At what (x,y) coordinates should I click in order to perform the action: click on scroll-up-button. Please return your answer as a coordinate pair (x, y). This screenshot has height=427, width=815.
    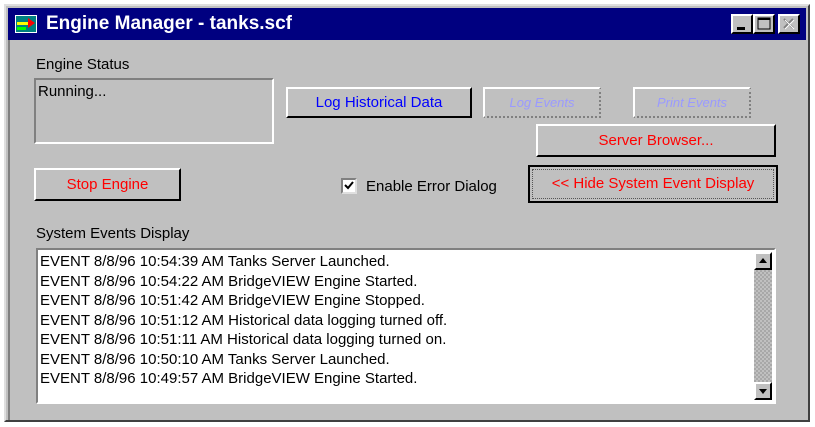
    Looking at the image, I should click on (763, 261).